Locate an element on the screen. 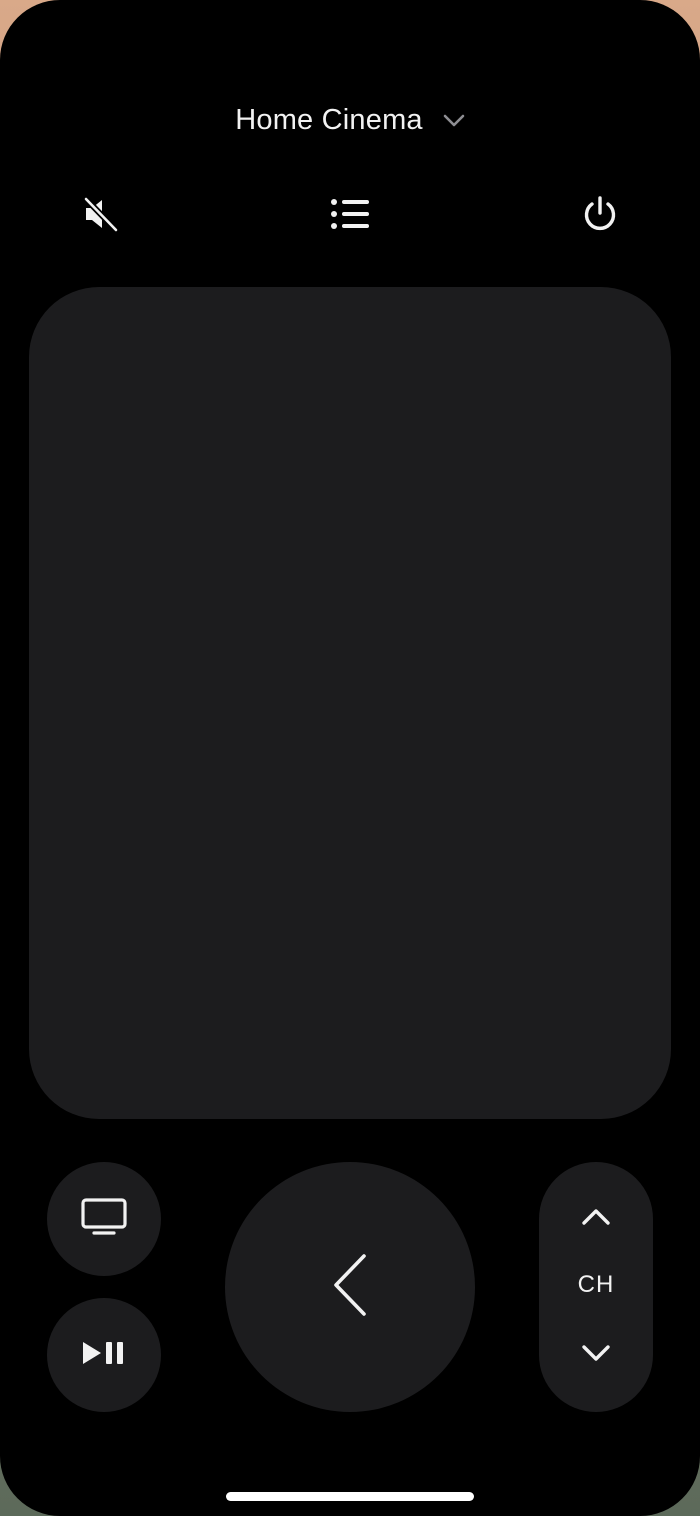 This screenshot has height=1516, width=700. chevron-up-icon is located at coordinates (596, 1219).